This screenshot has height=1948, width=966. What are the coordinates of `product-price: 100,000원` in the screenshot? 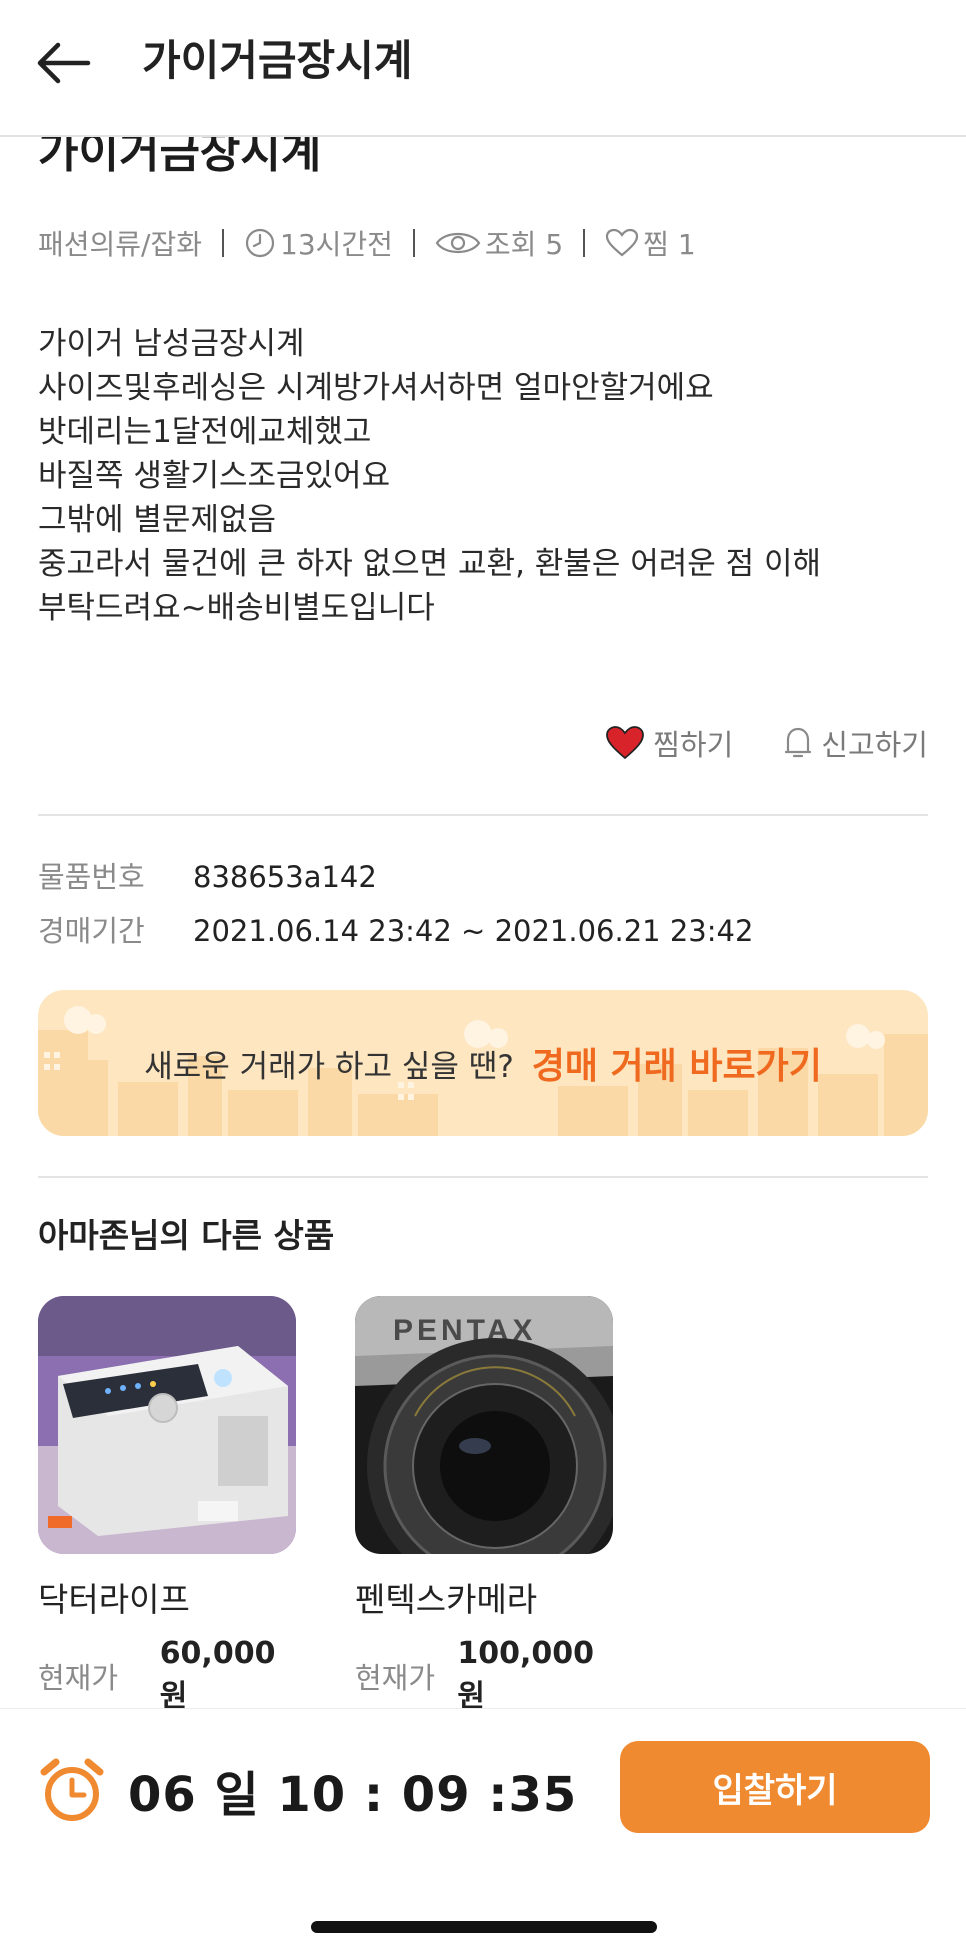 It's located at (525, 1675).